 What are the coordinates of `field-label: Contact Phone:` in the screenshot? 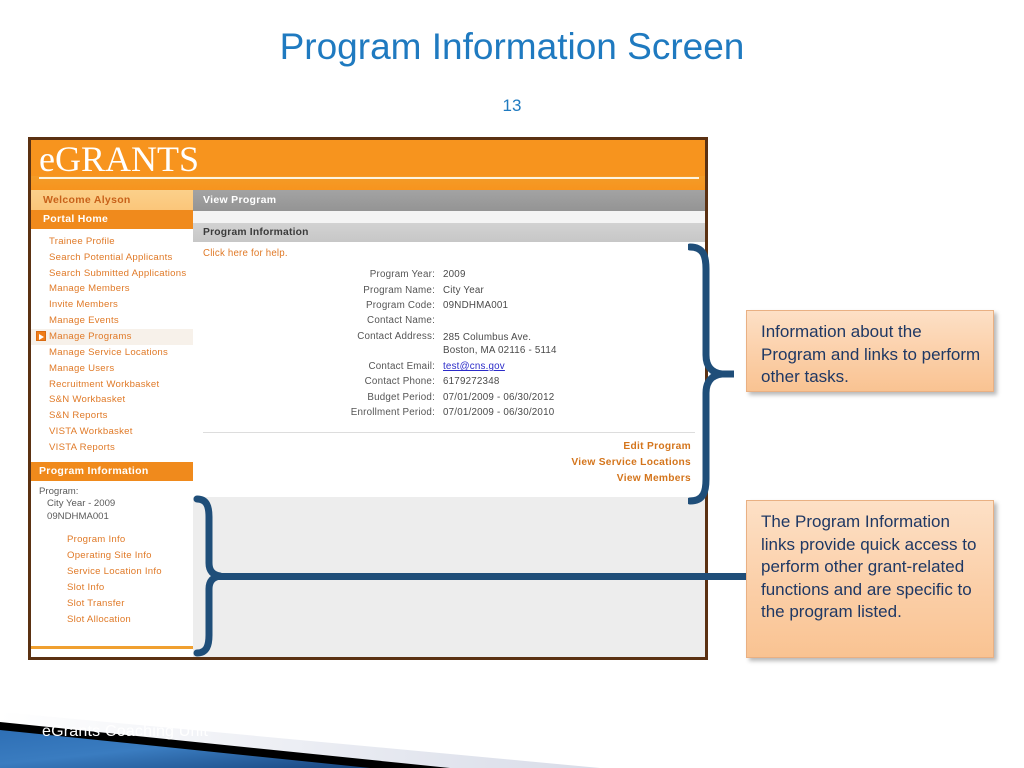 It's located at (399, 382).